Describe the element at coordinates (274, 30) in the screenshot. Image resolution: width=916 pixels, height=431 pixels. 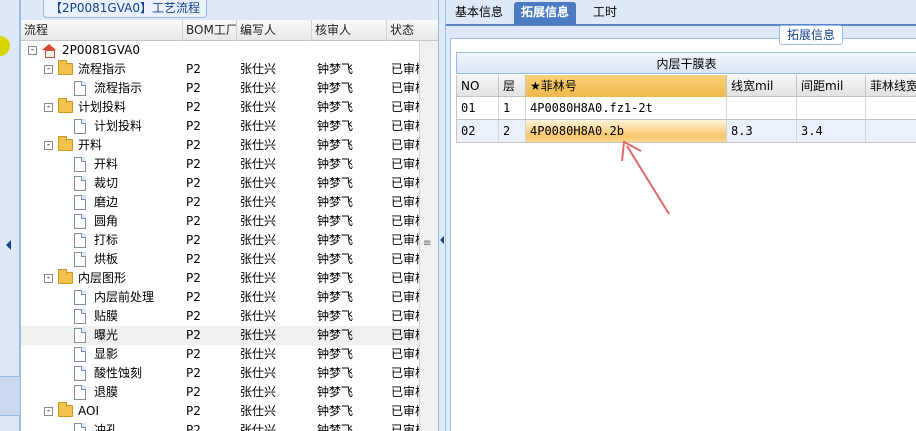
I see `column-header-writer: 编写人` at that location.